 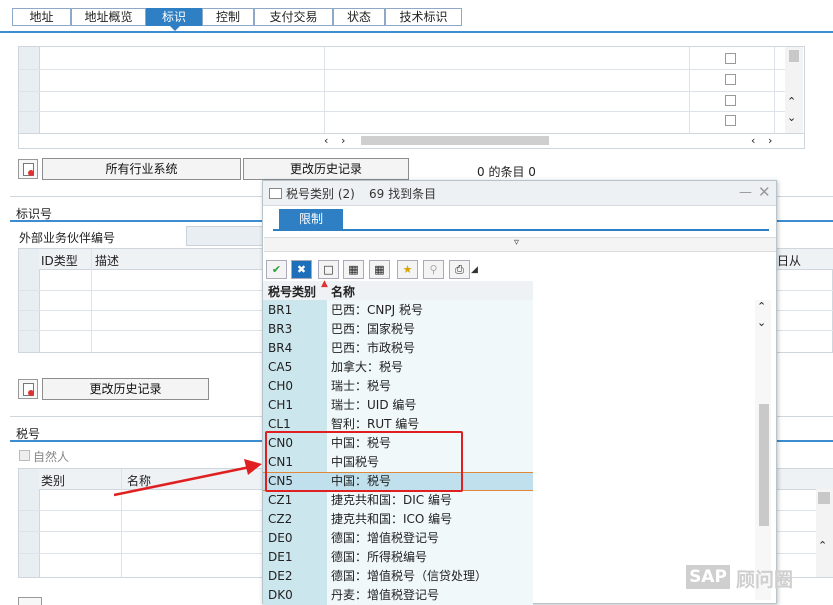 I want to click on annotation-highlight-box, so click(x=364, y=461).